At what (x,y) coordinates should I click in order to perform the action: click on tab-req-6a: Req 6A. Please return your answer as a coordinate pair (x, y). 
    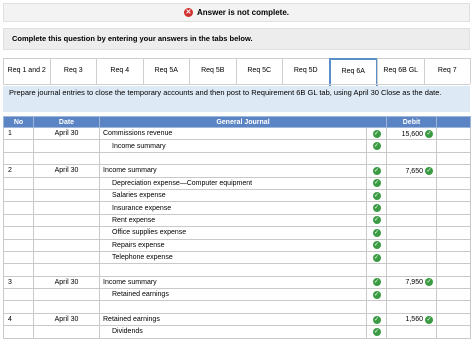
    Looking at the image, I should click on (353, 72).